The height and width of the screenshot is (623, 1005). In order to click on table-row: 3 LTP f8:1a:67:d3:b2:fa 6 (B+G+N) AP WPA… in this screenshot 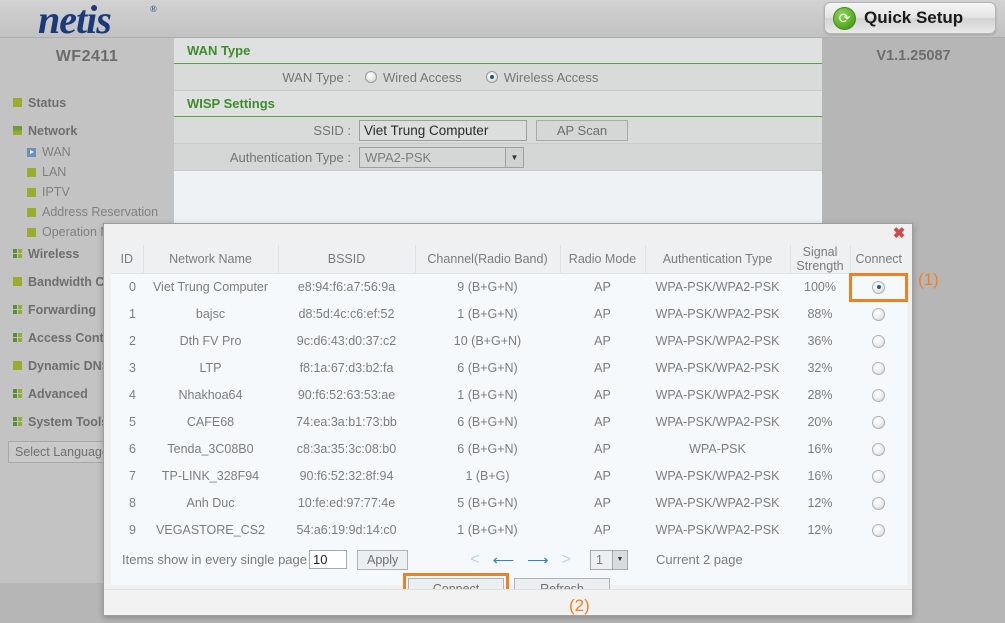, I will do `click(509, 368)`.